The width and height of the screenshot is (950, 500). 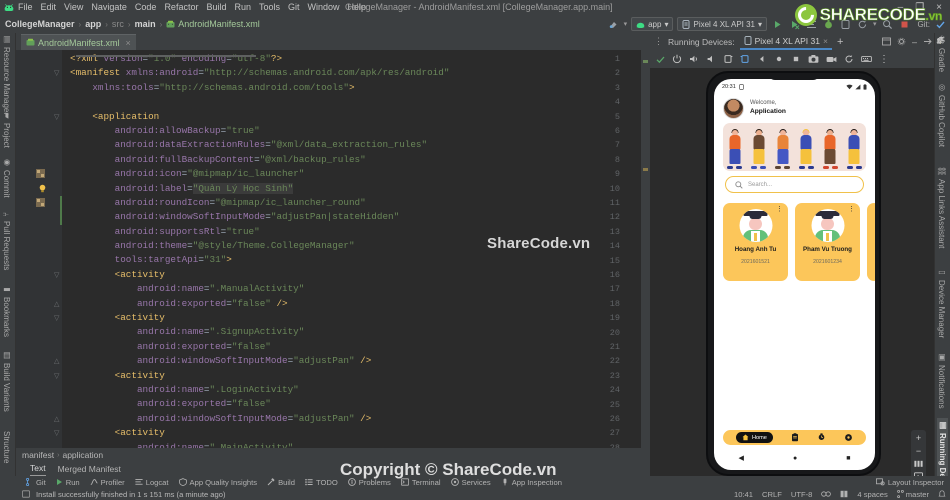 What do you see at coordinates (6, 178) in the screenshot?
I see `sidebar-item-commit: ◉ Commit` at bounding box center [6, 178].